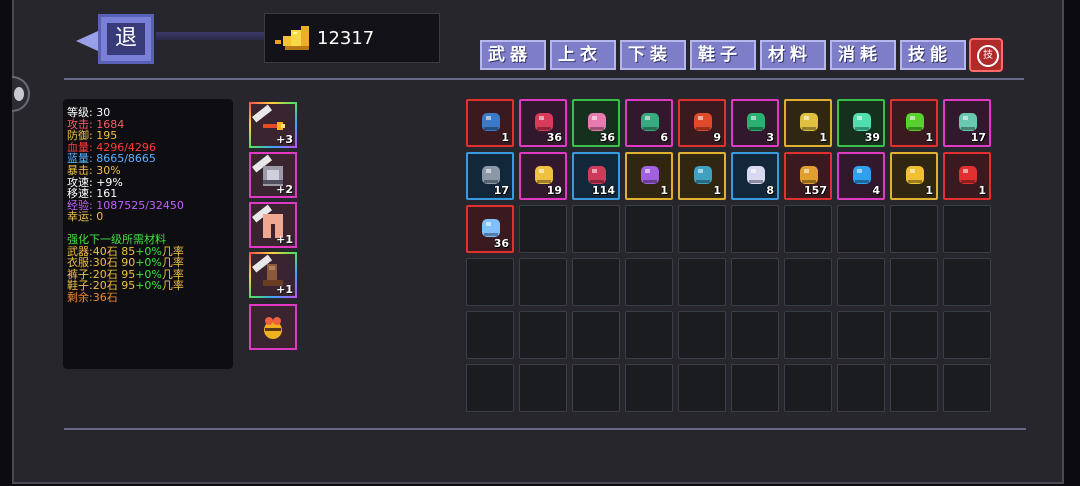 This screenshot has height=486, width=1080. Describe the element at coordinates (554, 190) in the screenshot. I see `item-count: 19` at that location.